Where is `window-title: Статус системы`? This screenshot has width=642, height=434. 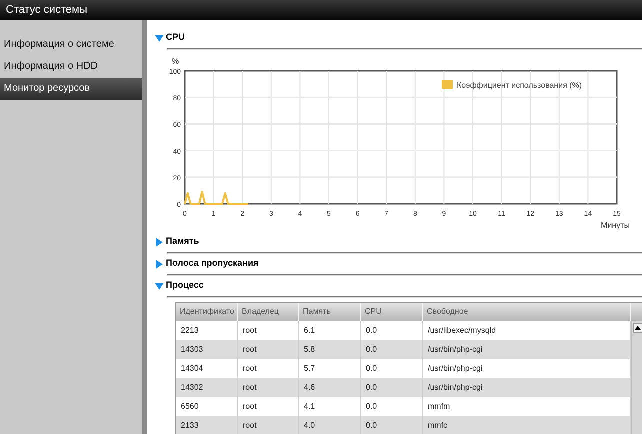 window-title: Статус системы is located at coordinates (47, 10).